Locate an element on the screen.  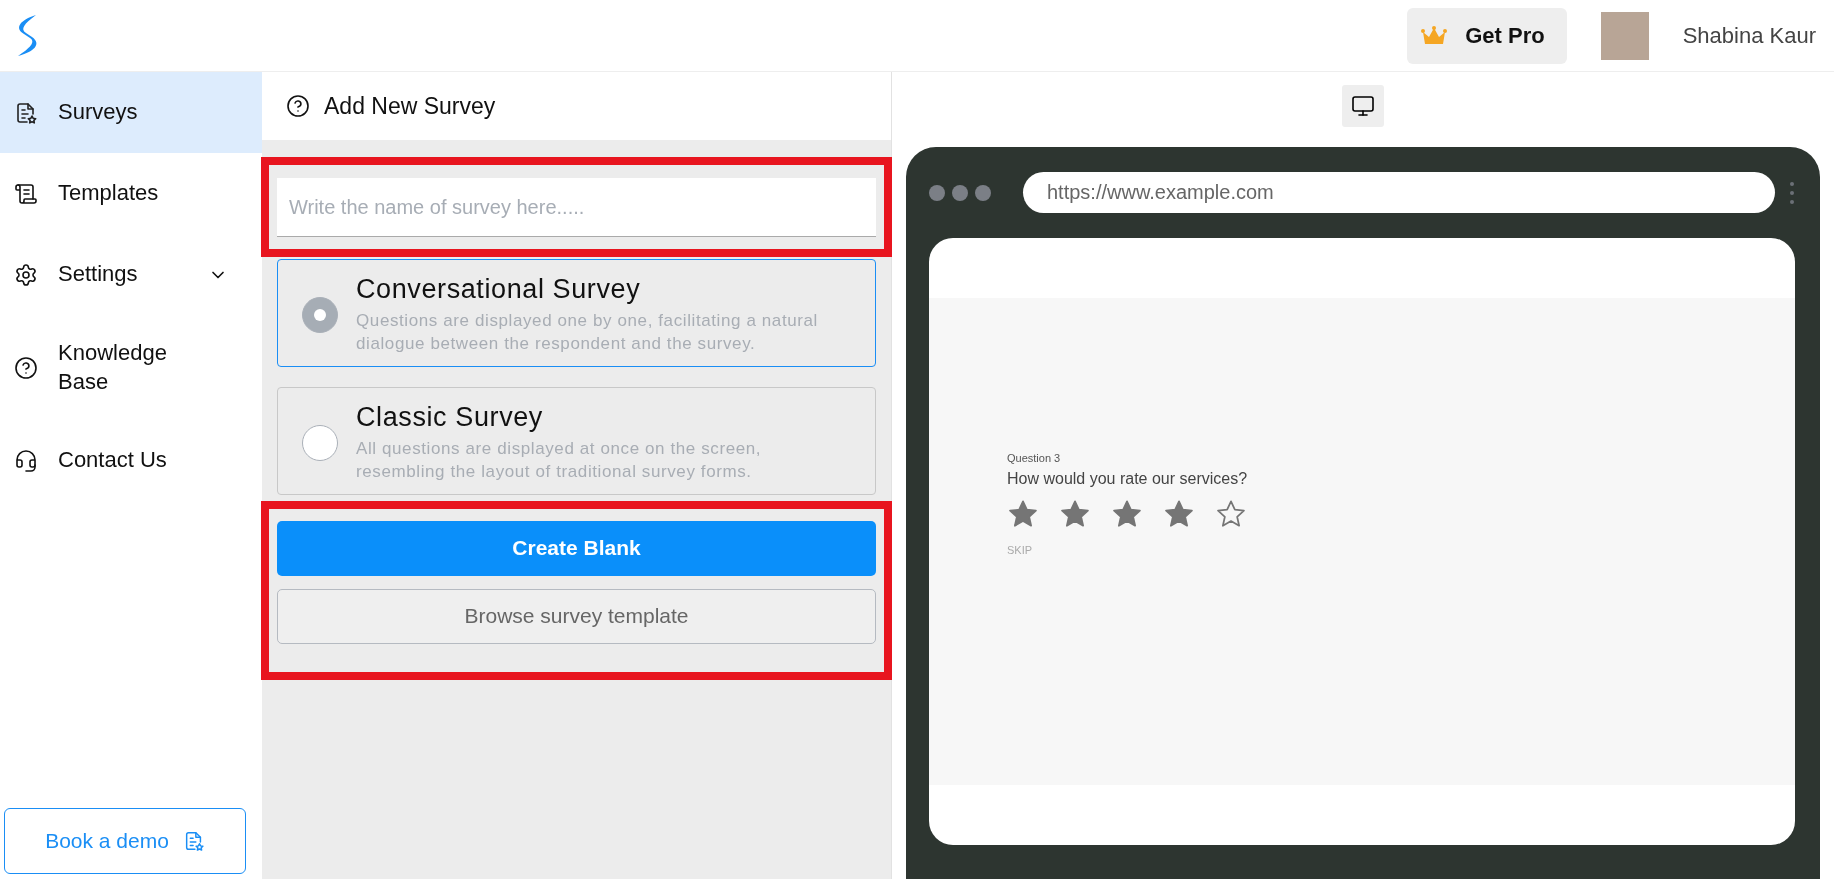
survey-type-card: Conversational Survey Questions are displayed one by one, facilitating a natural dialogue between the respondent and the survey. is located at coordinates (576, 313).